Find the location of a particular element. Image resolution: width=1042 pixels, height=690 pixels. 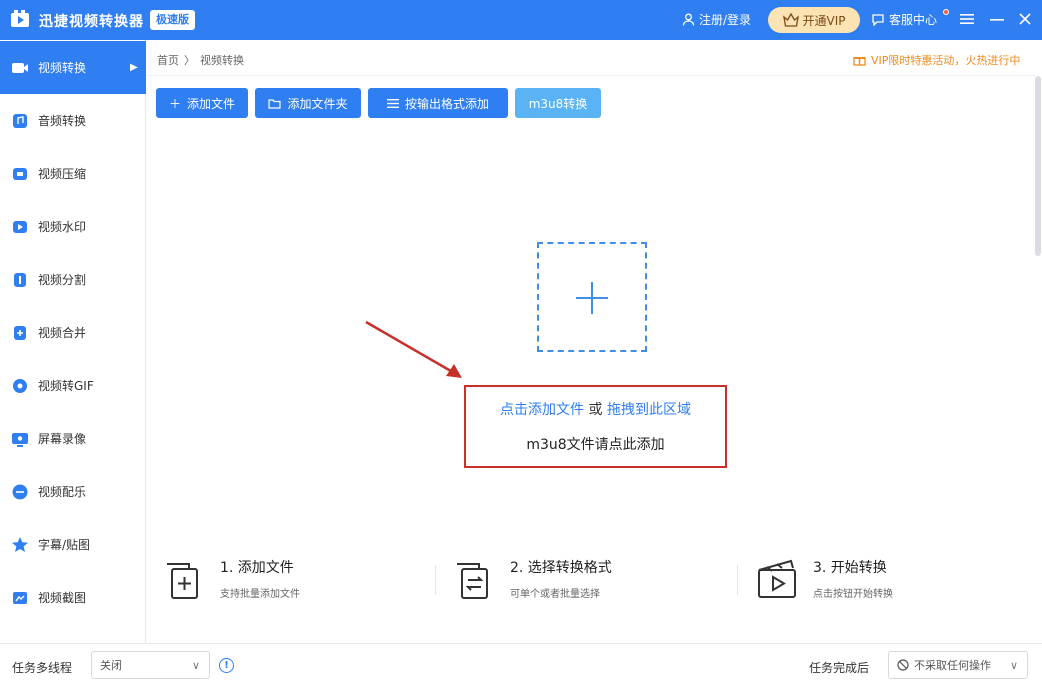

add-folder-button: 添加文件夹 is located at coordinates (308, 103).